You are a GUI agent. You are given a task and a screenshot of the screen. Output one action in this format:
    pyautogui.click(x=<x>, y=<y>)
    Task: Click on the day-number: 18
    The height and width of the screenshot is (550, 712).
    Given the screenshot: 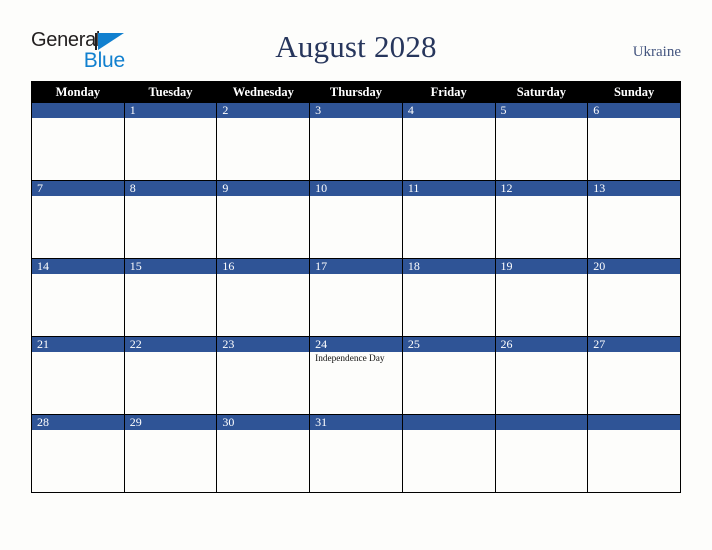 What is the action you would take?
    pyautogui.click(x=448, y=266)
    